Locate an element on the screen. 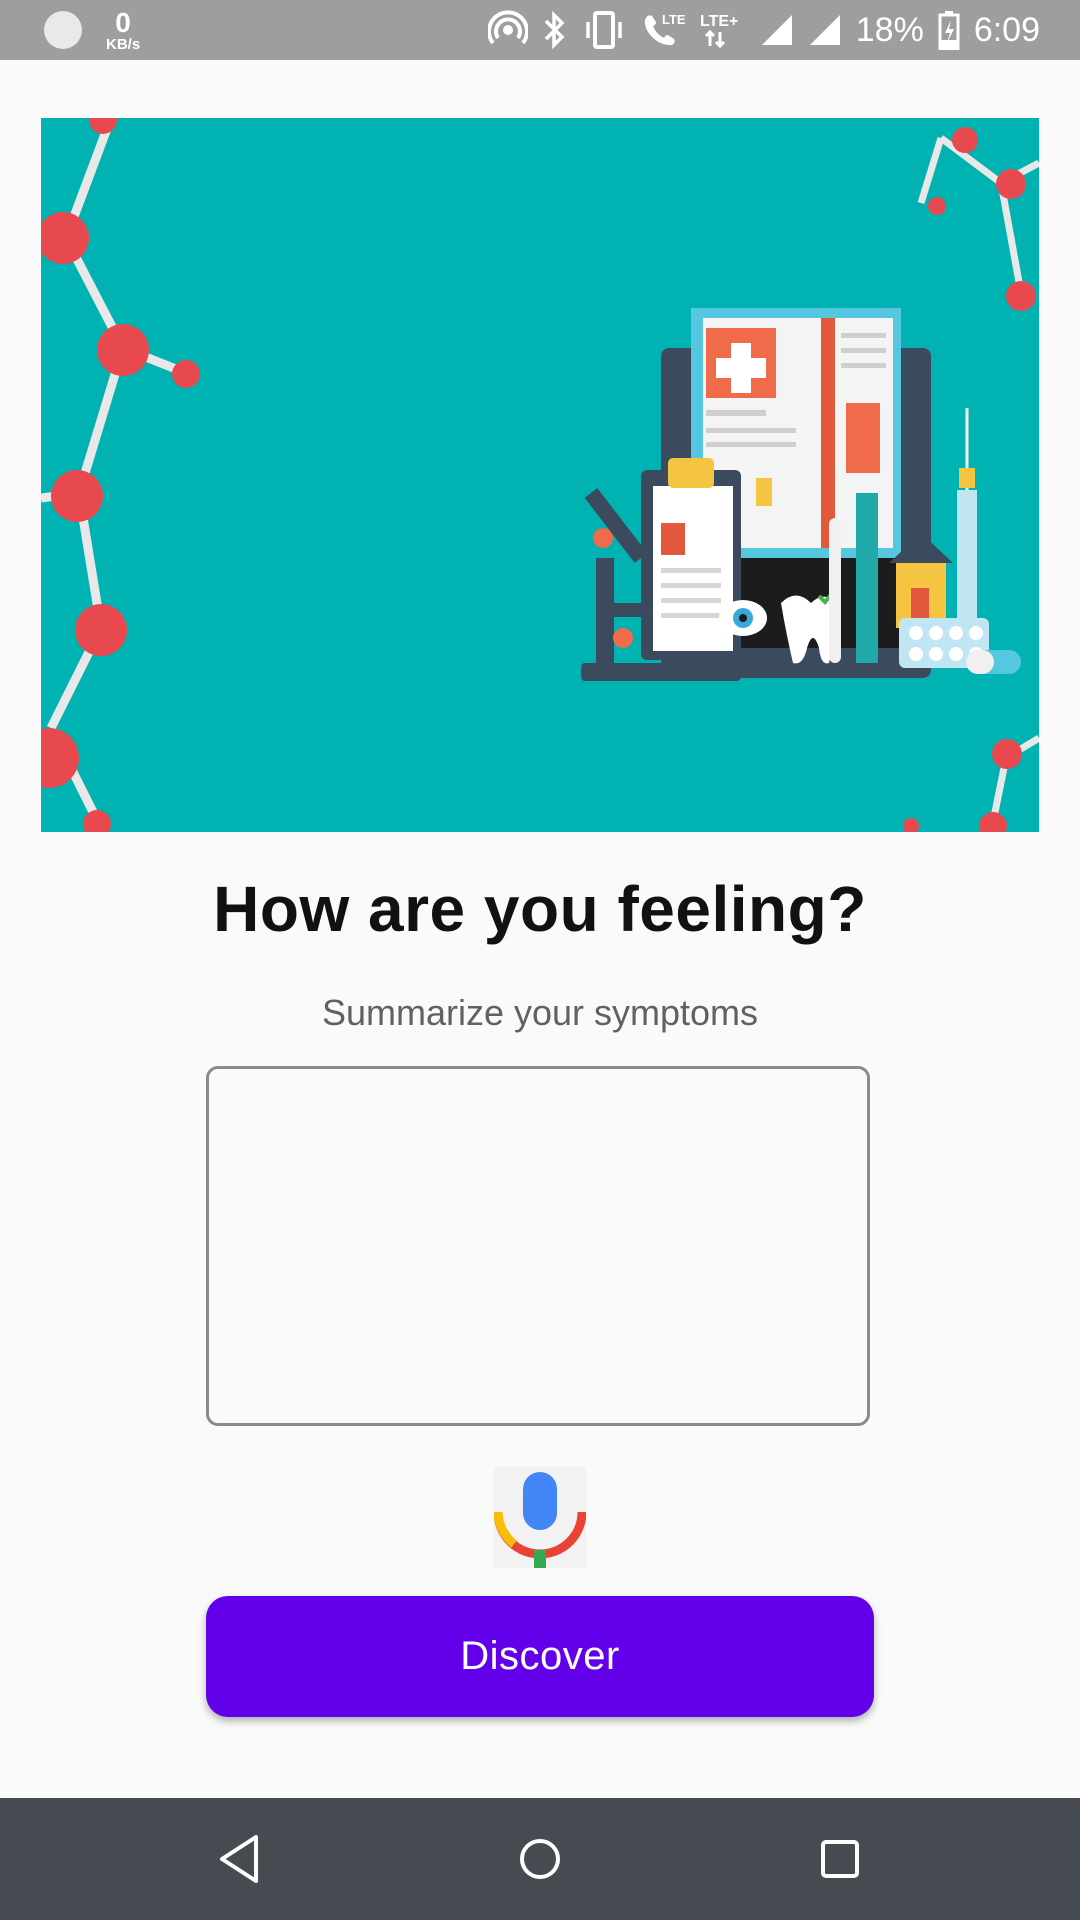 Image resolution: width=1080 pixels, height=1920 pixels. symptoms-input is located at coordinates (538, 1246).